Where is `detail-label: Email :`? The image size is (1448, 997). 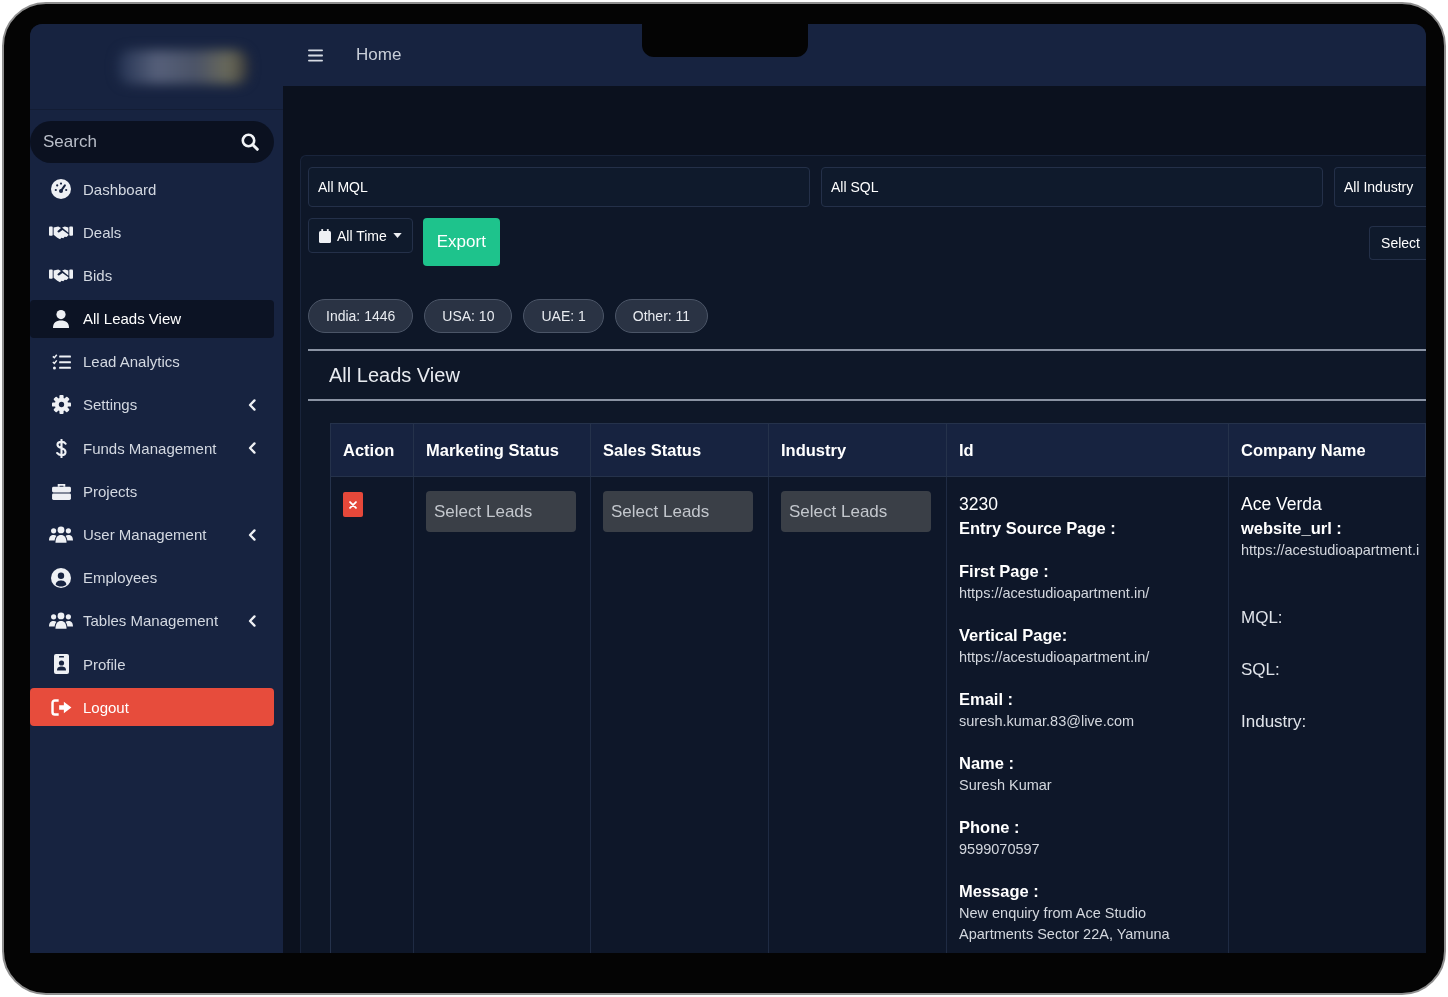 detail-label: Email : is located at coordinates (987, 699).